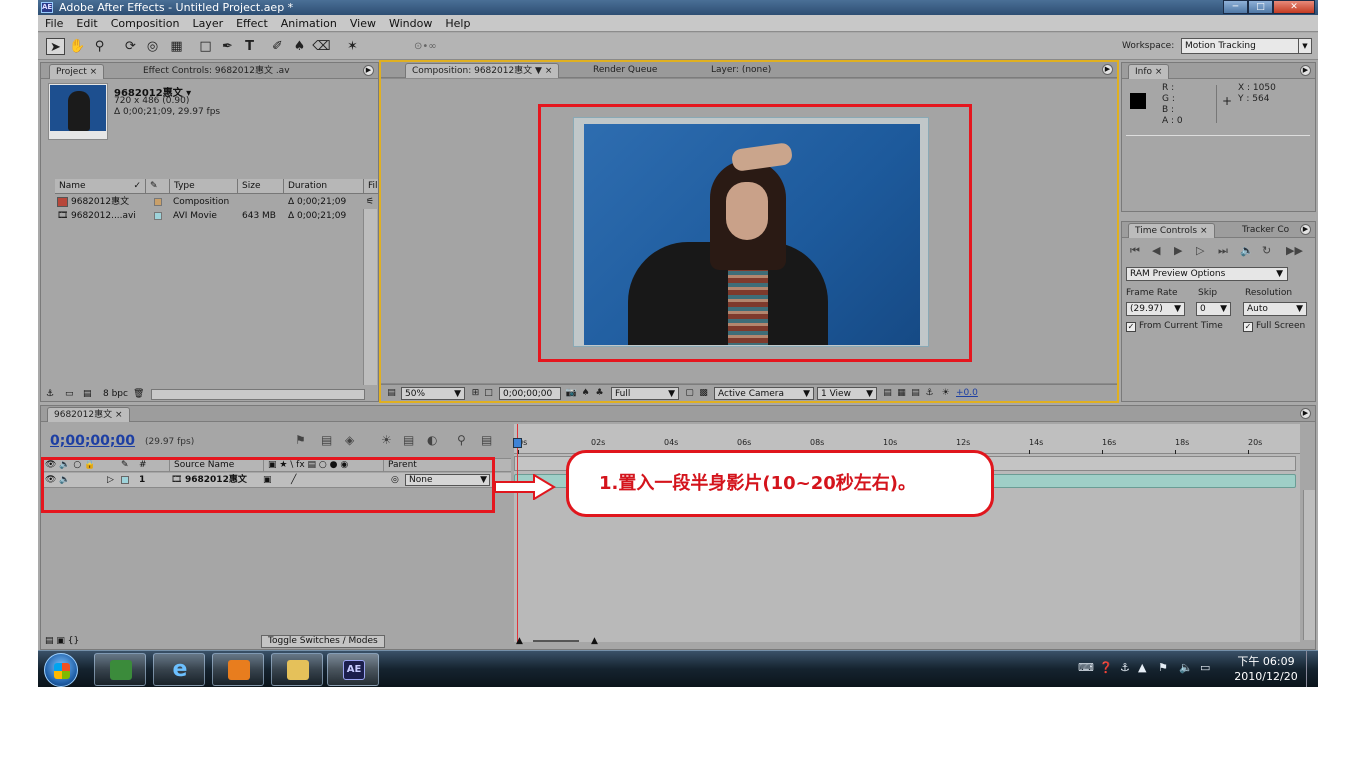 This screenshot has height=768, width=1366. What do you see at coordinates (425, 46) in the screenshot?
I see `axis-mode-icon: ⊙•∞` at bounding box center [425, 46].